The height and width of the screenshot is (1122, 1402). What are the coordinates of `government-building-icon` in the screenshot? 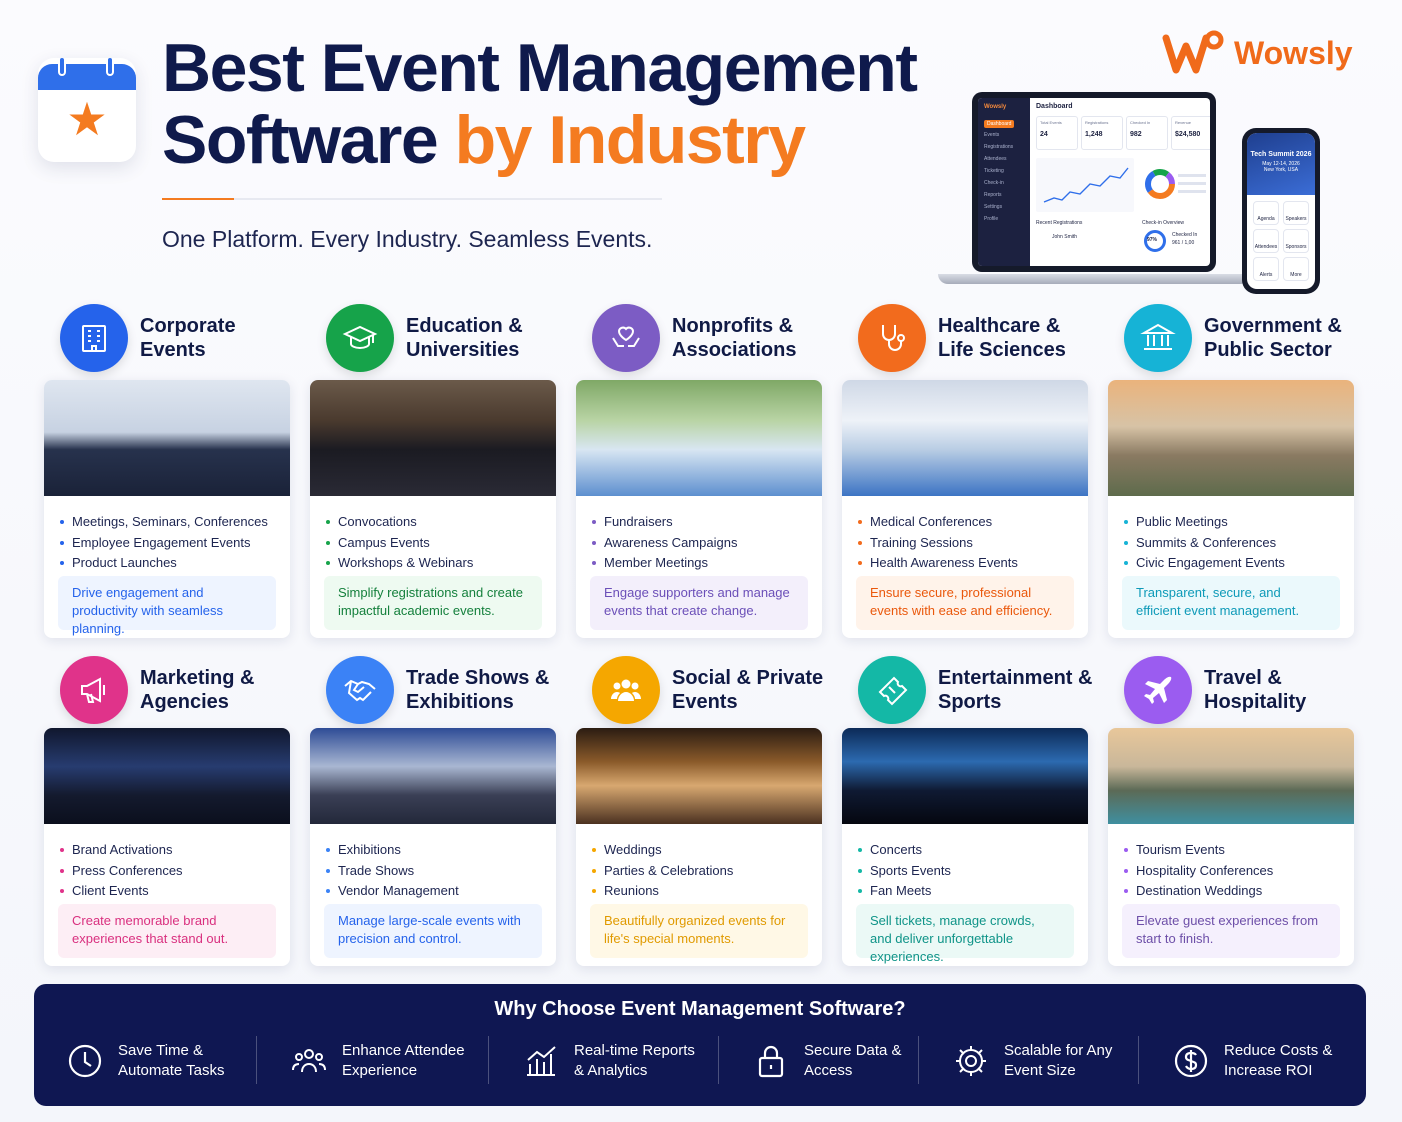 It's located at (1158, 338).